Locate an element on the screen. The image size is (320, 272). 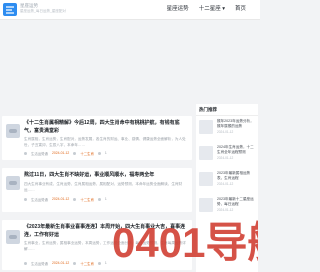
sidebar-item-title: 2023年最新属相运势表，生肖运程 is located at coordinates (236, 176).